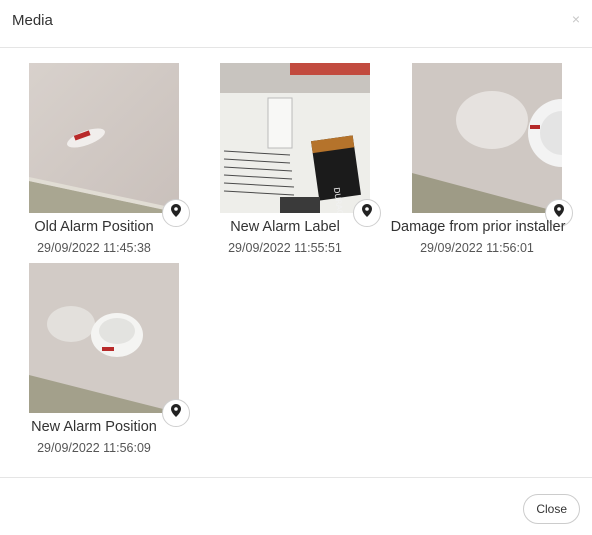 This screenshot has height=535, width=592. I want to click on media-caption: New Alarm Position, so click(94, 427).